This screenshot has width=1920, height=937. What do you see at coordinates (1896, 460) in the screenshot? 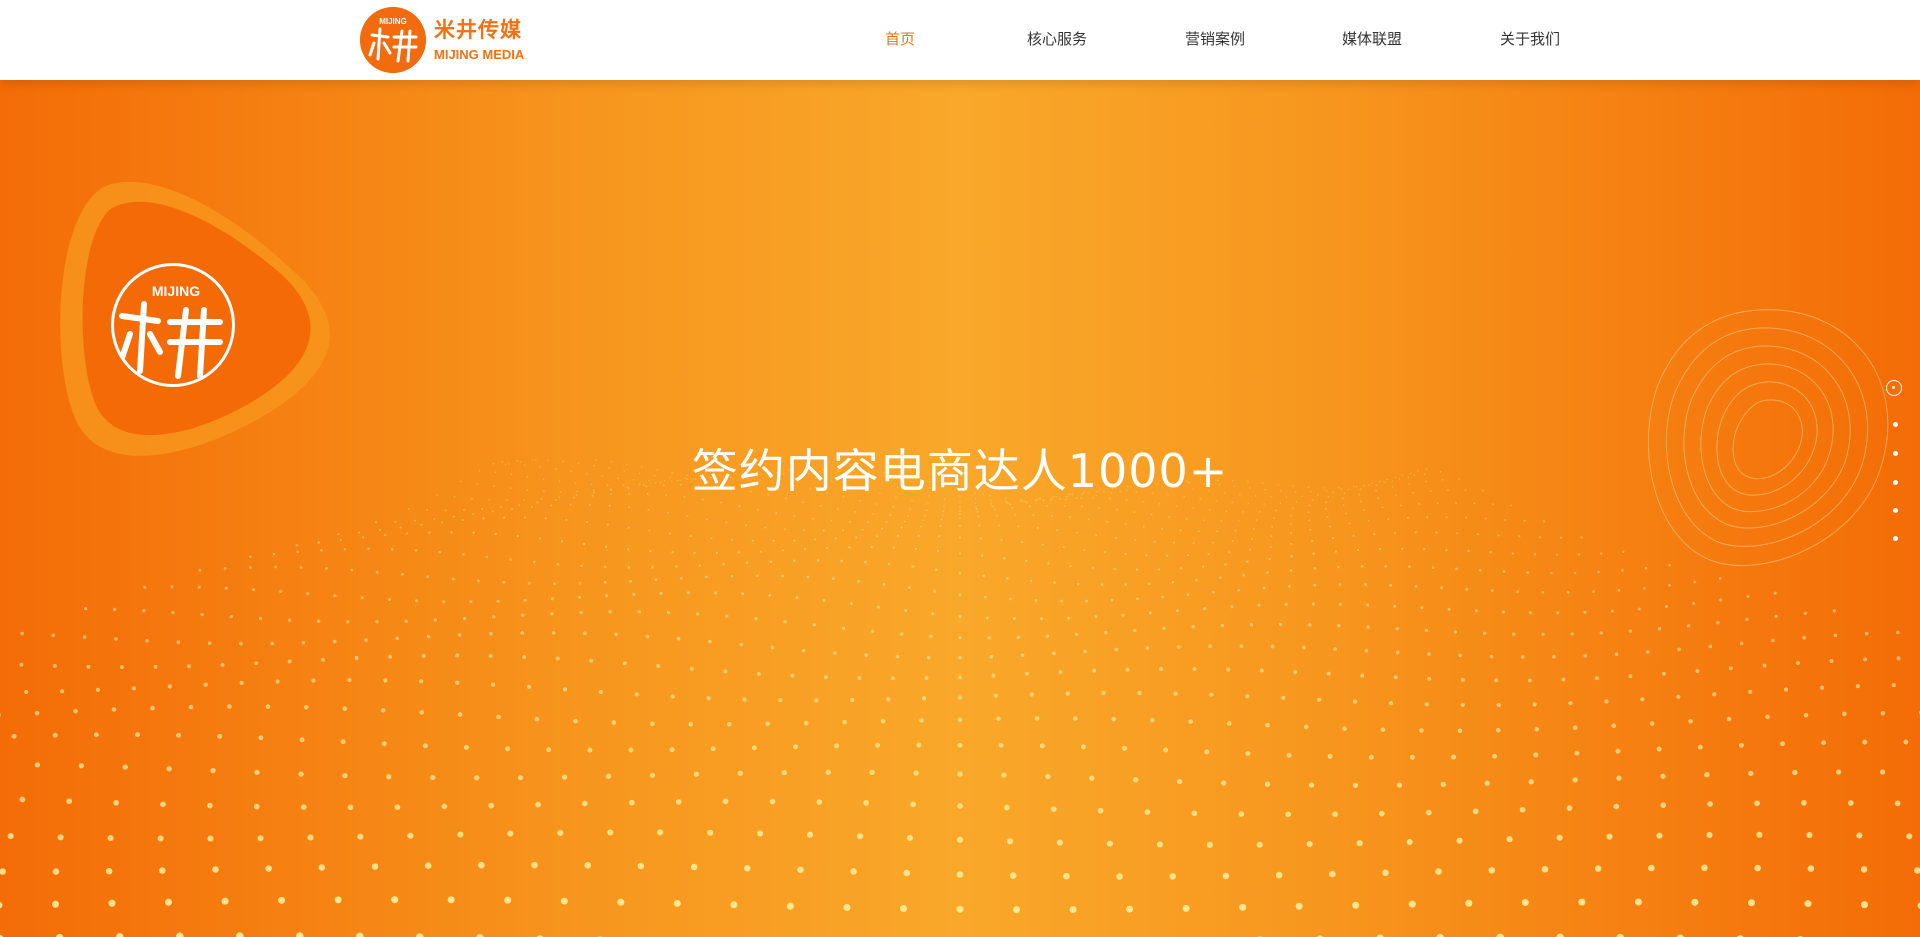
I see `slider-pagination` at bounding box center [1896, 460].